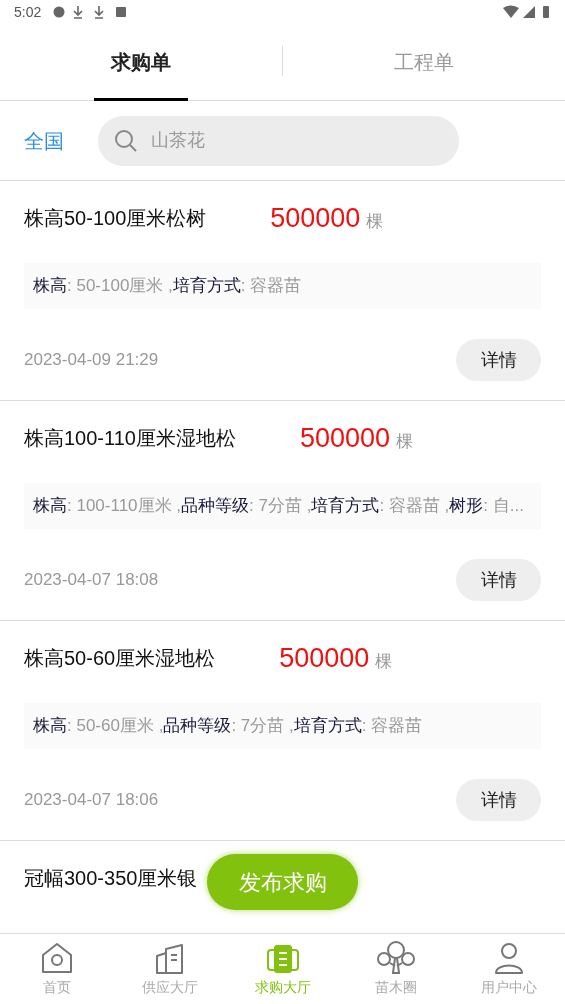 The image size is (565, 1004). Describe the element at coordinates (423, 62) in the screenshot. I see `tab: 工程单` at that location.